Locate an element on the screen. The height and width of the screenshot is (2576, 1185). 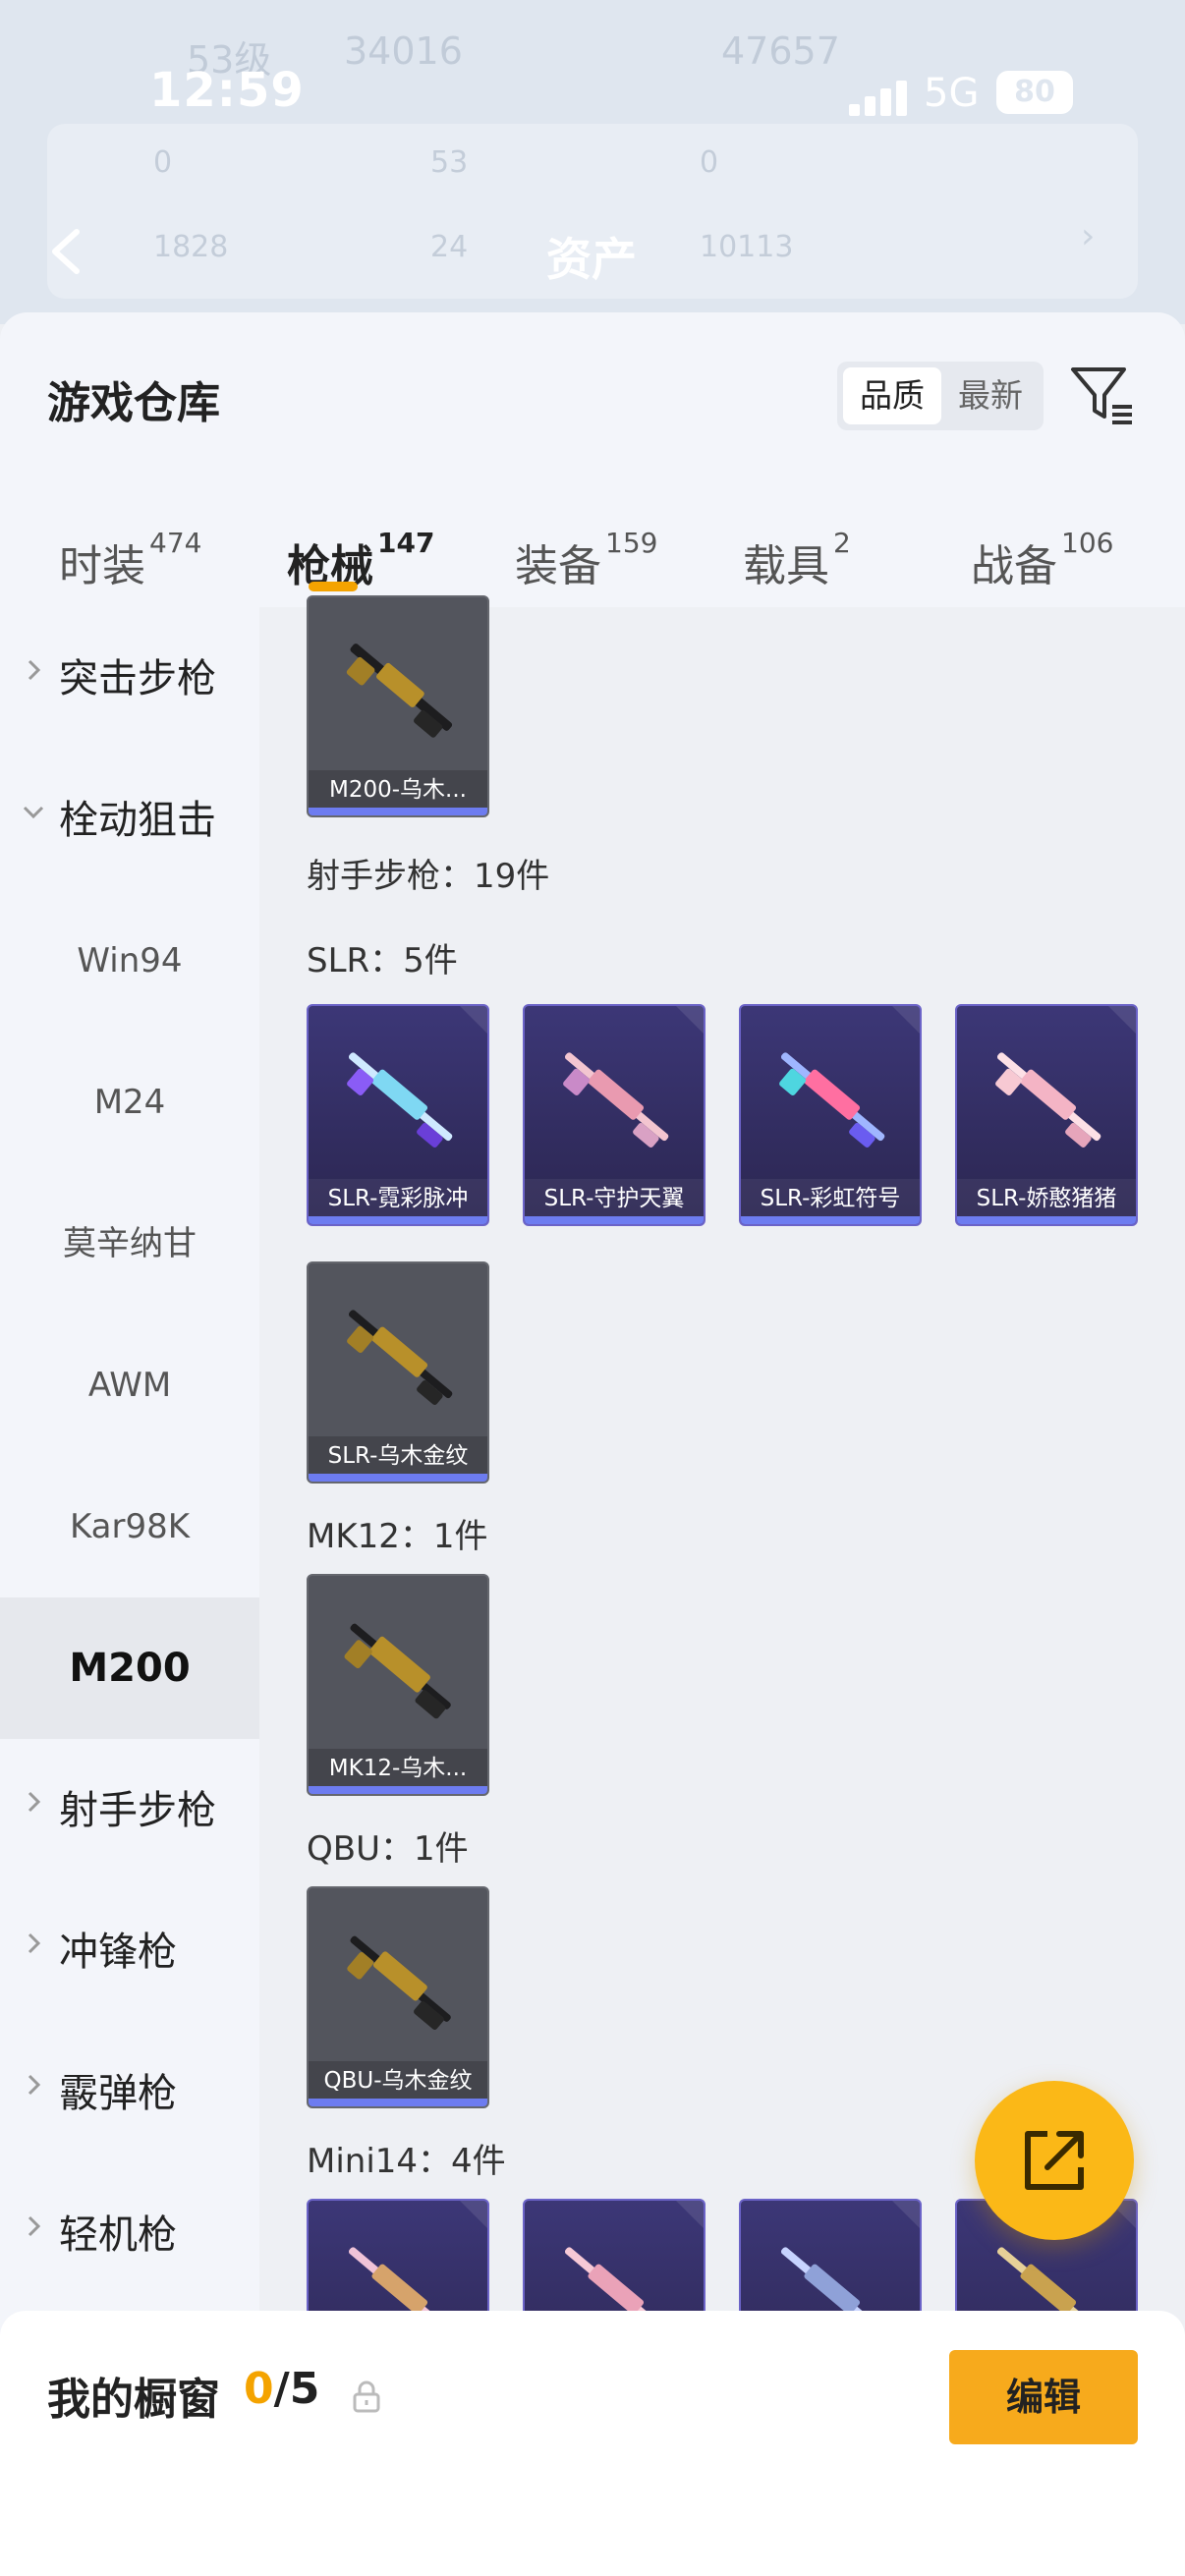
item-name: QBU-乌木金纹 is located at coordinates (398, 2080).